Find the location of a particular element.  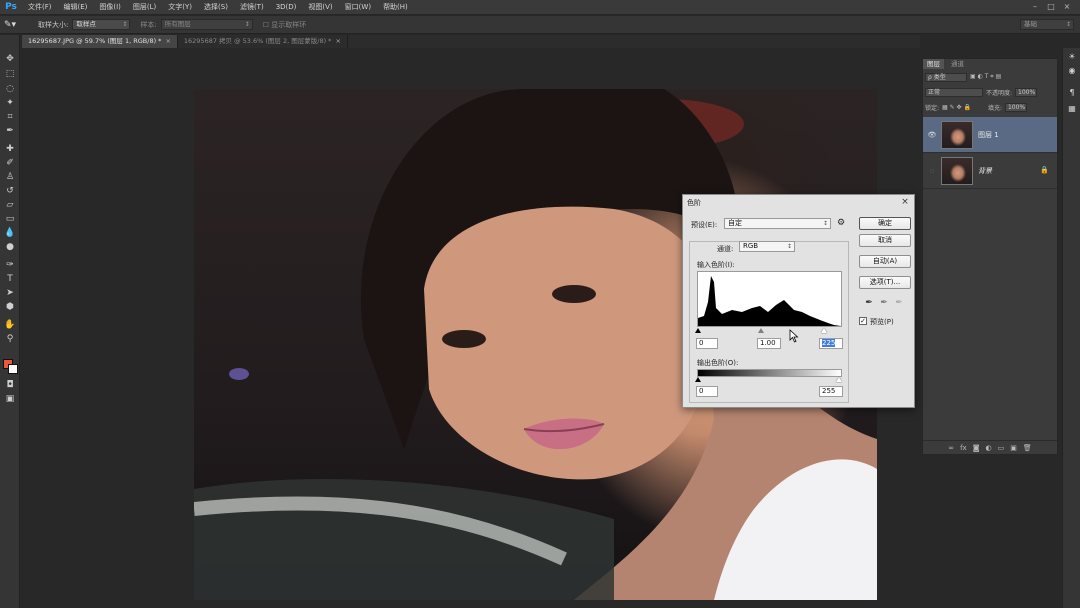

tab-label: 16295687.JPG @ 59.7% (图层 1, RGB/8) * is located at coordinates (95, 41).